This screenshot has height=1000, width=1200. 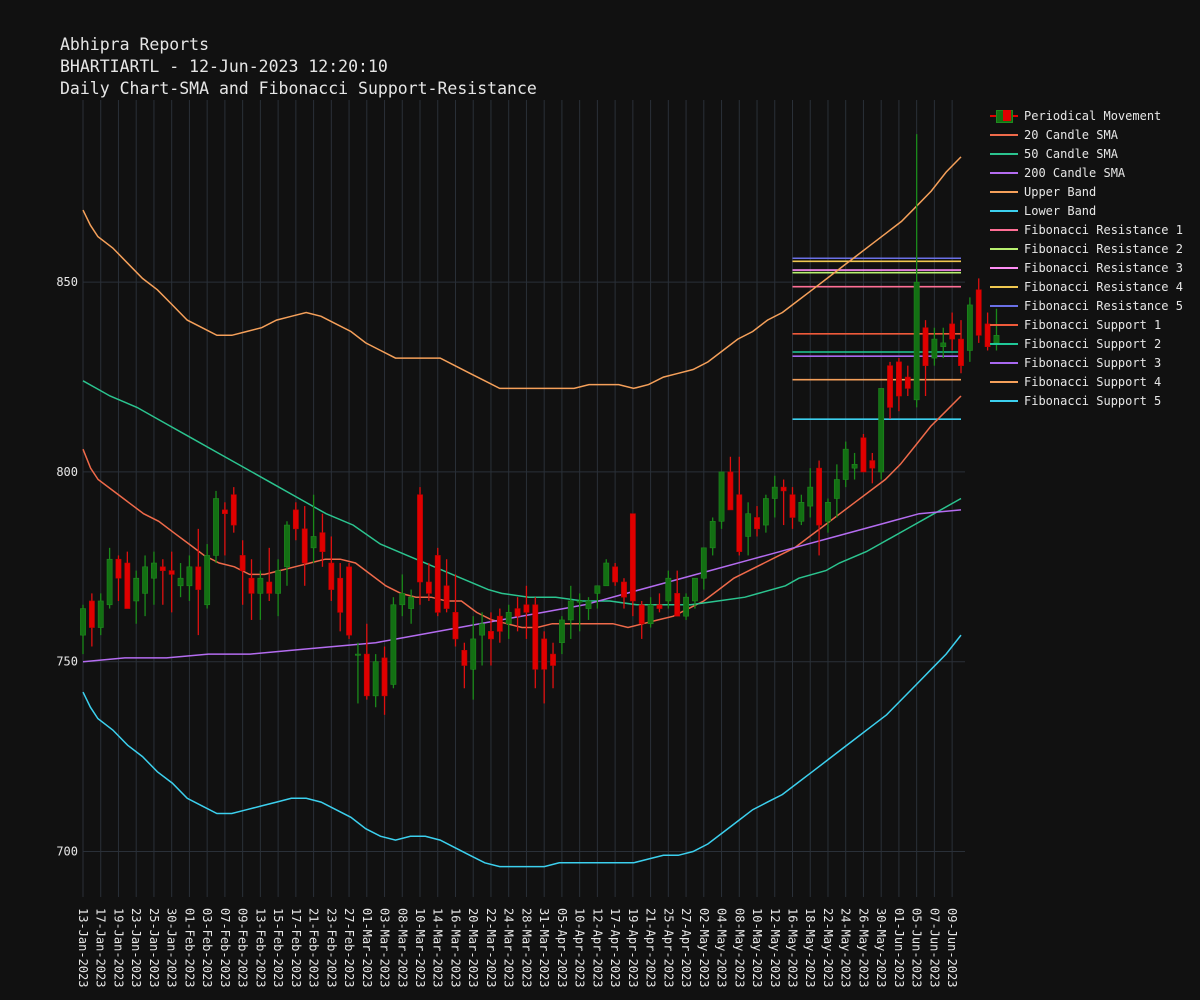 I want to click on legend-item: Fibonacci Support 1, so click(x=1085, y=324).